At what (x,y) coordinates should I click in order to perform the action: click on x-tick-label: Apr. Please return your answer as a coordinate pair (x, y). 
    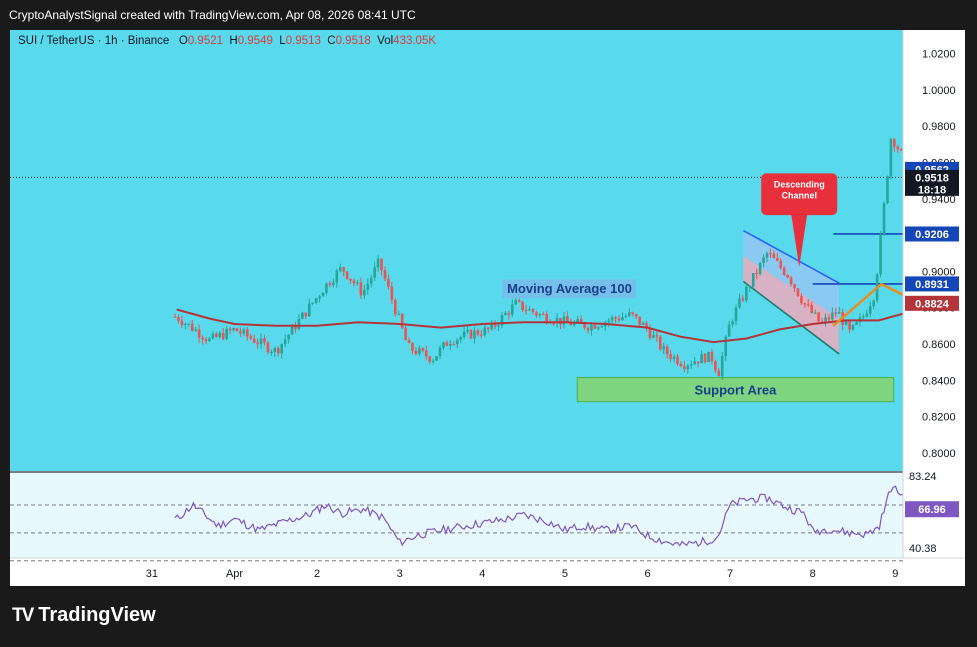
    Looking at the image, I should click on (234, 574).